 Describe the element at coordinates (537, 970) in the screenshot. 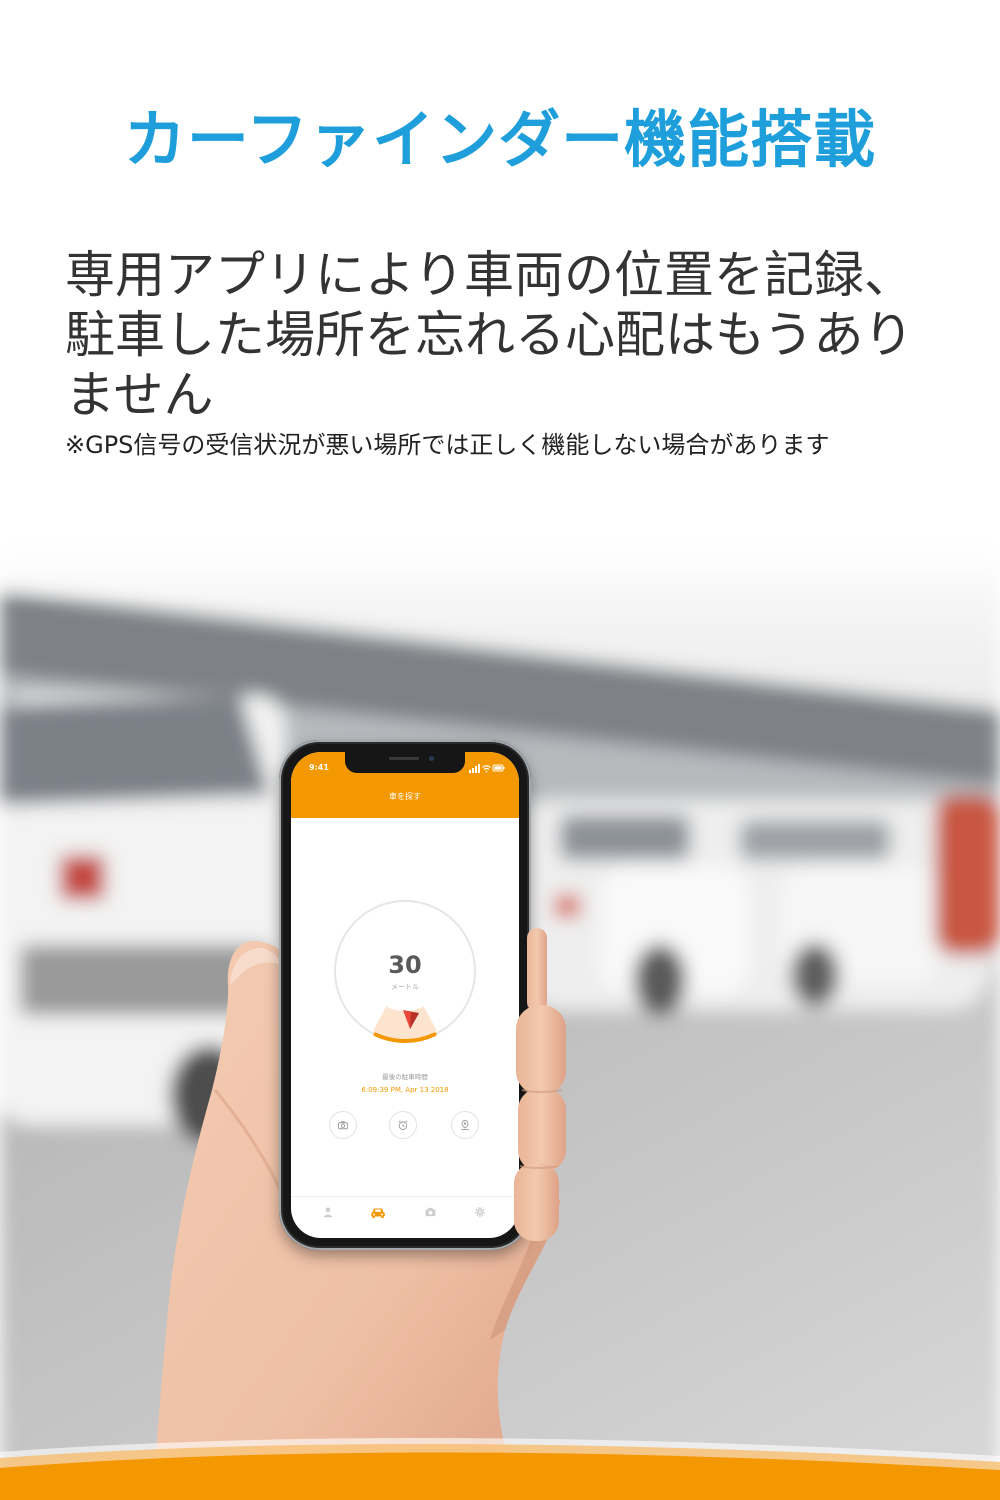

I see `index-fingertip` at that location.